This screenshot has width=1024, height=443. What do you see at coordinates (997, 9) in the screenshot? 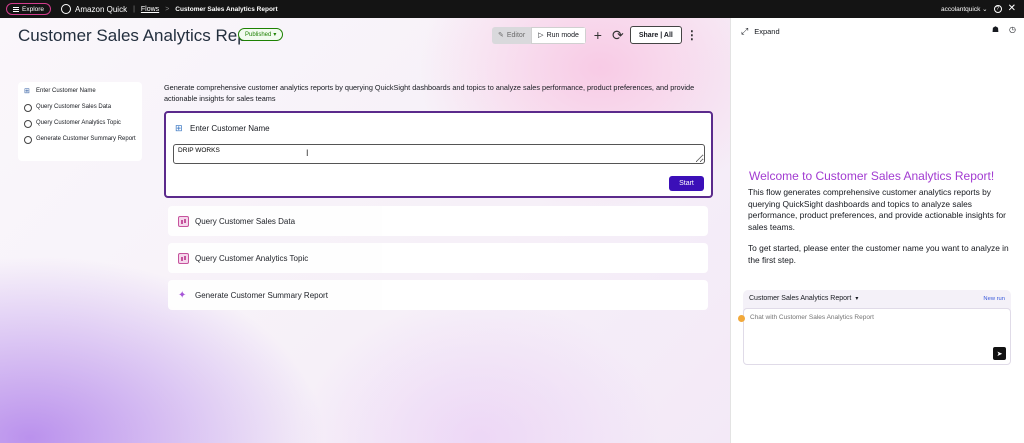
I see `help-icon: ?` at bounding box center [997, 9].